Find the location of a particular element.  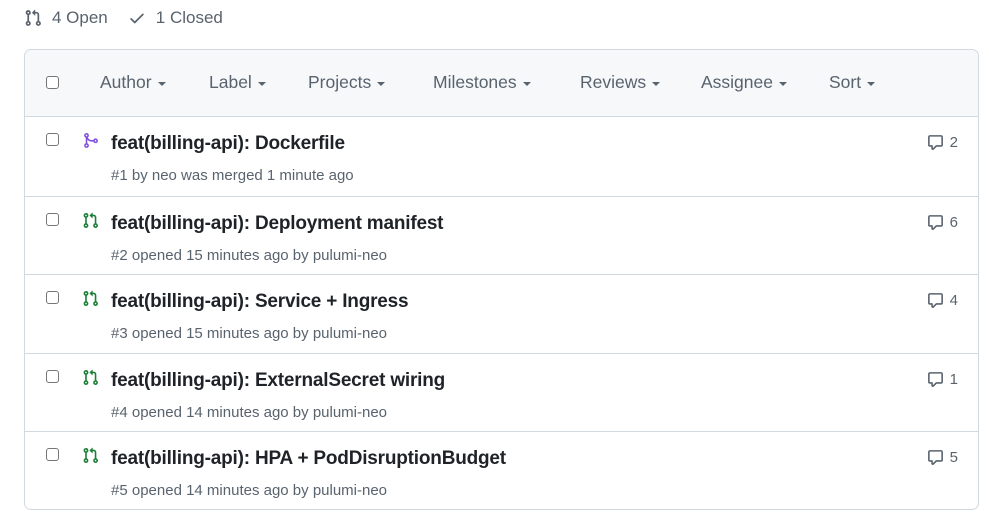

pr-title-link: feat(billing-api): ExternalSecret wiring is located at coordinates (278, 381).